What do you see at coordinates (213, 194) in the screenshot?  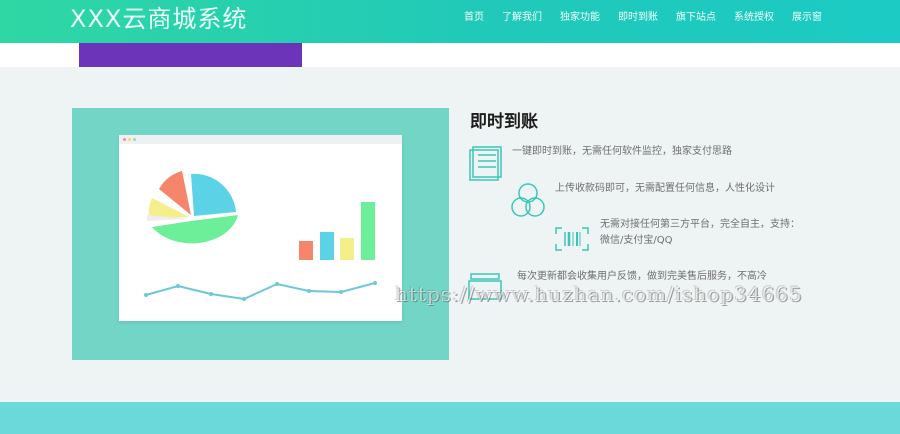 I see `pie-slice-blue` at bounding box center [213, 194].